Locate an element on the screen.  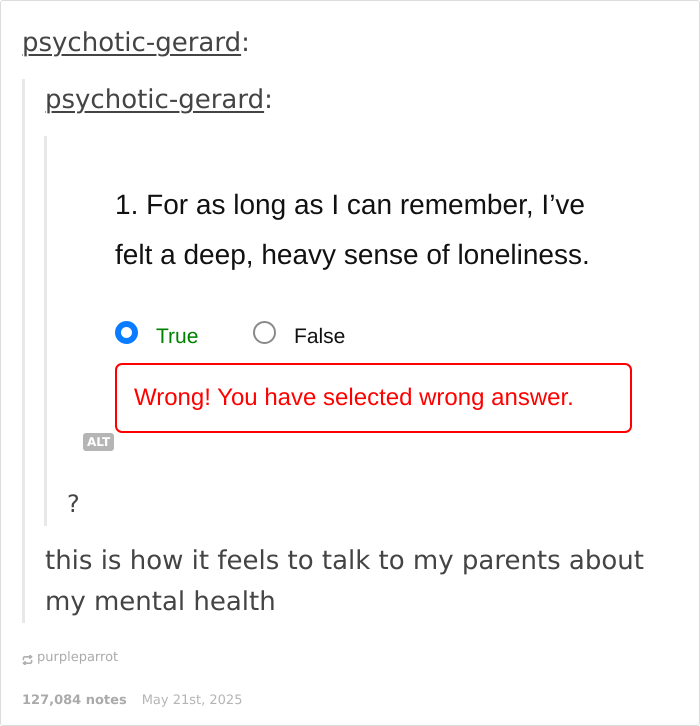
post-comment: this is how it feels to talk to my parents about my mental health is located at coordinates (345, 582).